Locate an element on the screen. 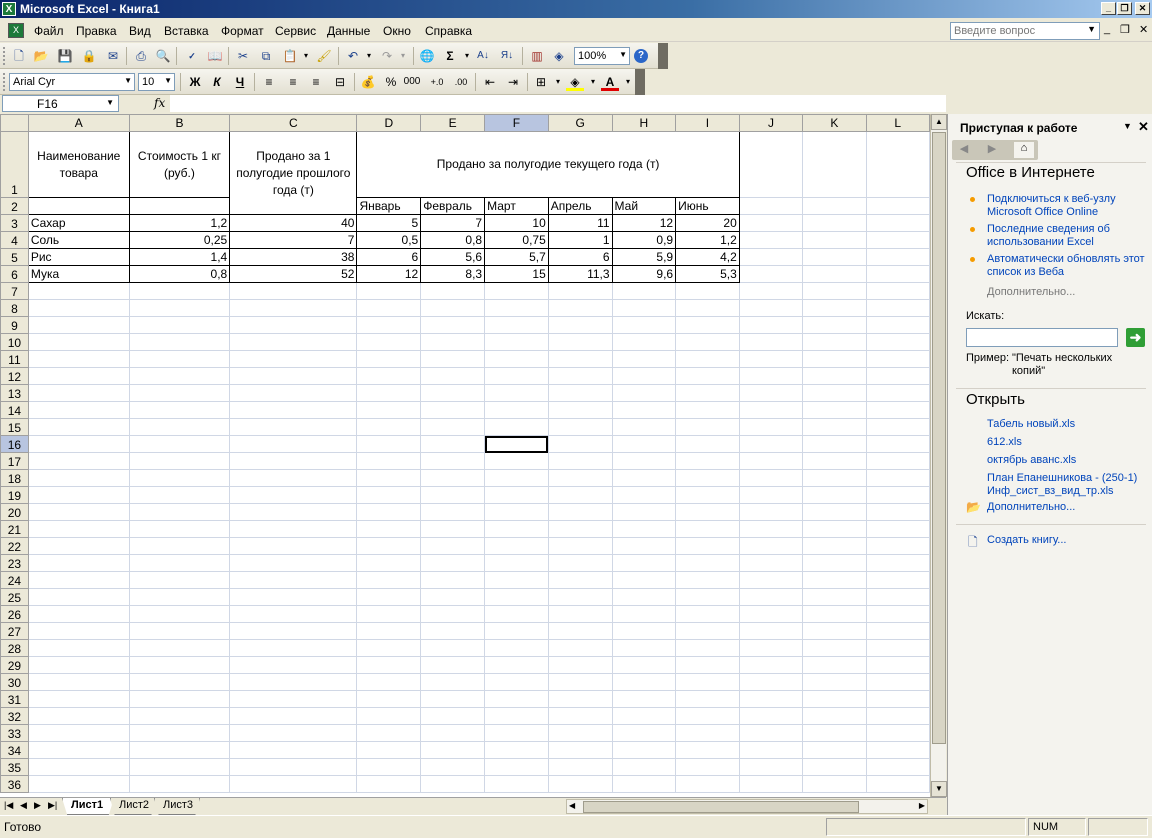 The image size is (1152, 838). scroll-up-icon: ▲ is located at coordinates (939, 122).